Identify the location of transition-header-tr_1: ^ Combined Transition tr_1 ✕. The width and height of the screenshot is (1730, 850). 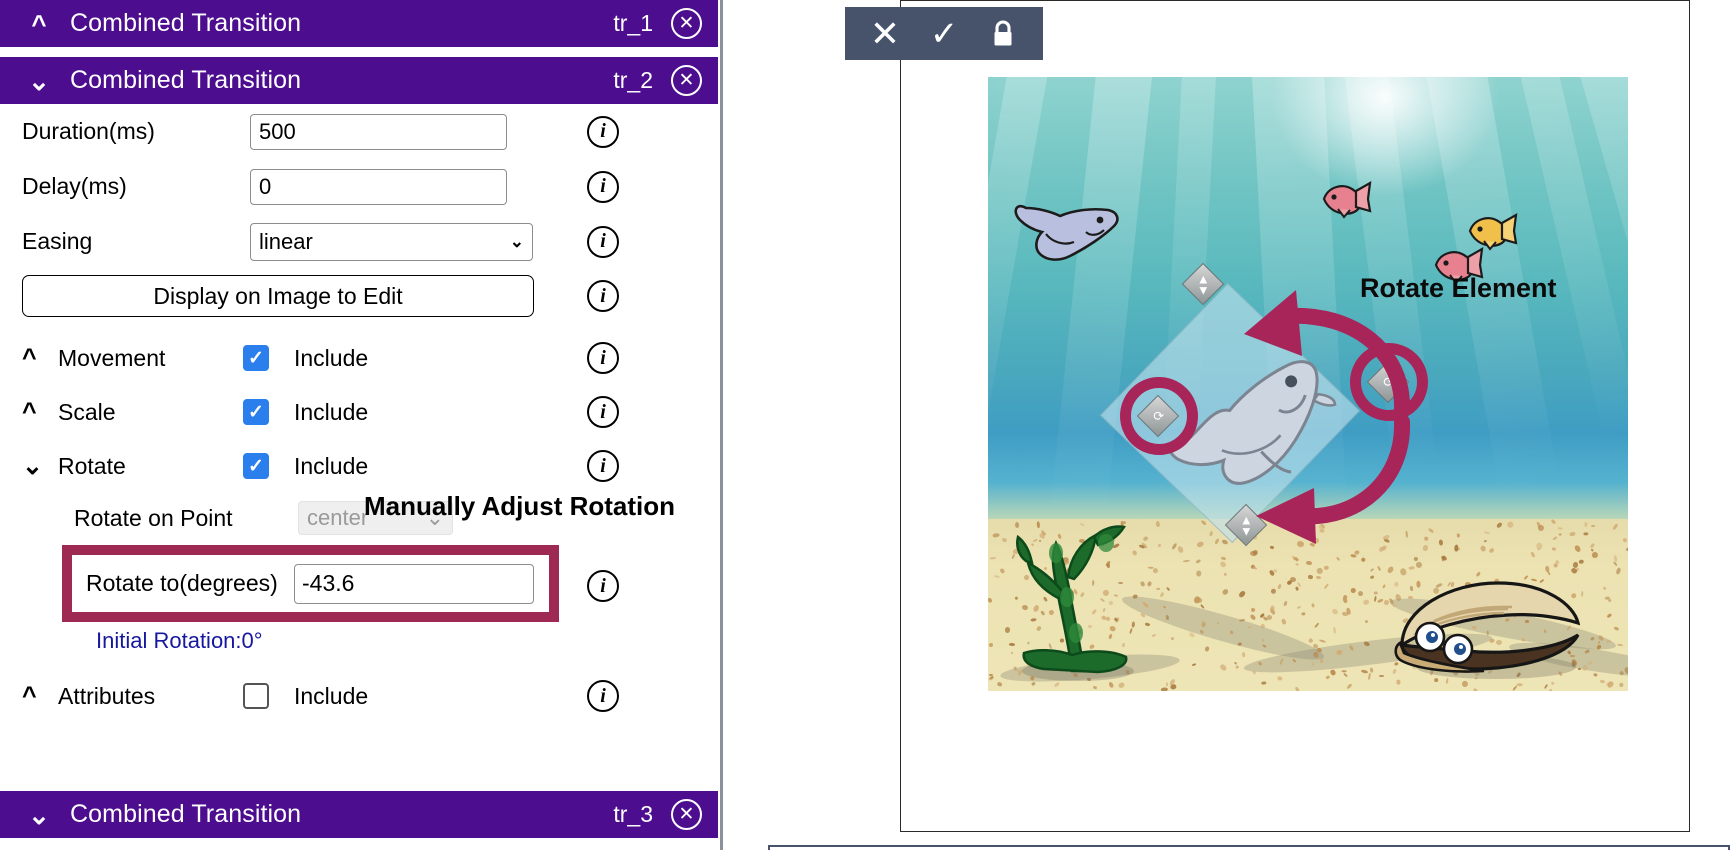
(359, 23).